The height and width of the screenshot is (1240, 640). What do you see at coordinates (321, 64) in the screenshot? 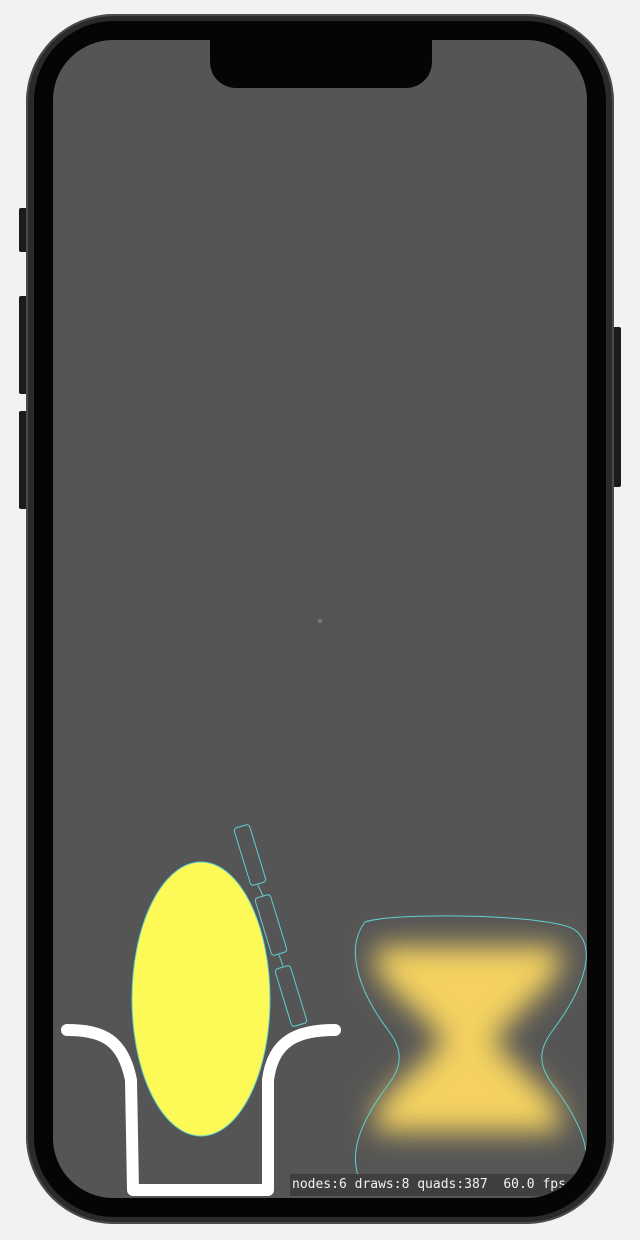
I see `camera-notch` at bounding box center [321, 64].